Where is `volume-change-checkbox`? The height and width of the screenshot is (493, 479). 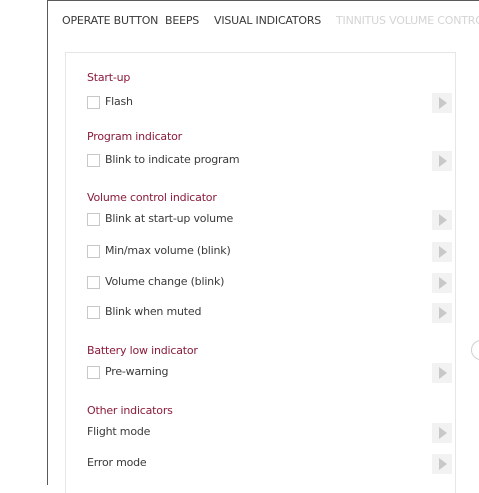
volume-change-checkbox is located at coordinates (93, 282).